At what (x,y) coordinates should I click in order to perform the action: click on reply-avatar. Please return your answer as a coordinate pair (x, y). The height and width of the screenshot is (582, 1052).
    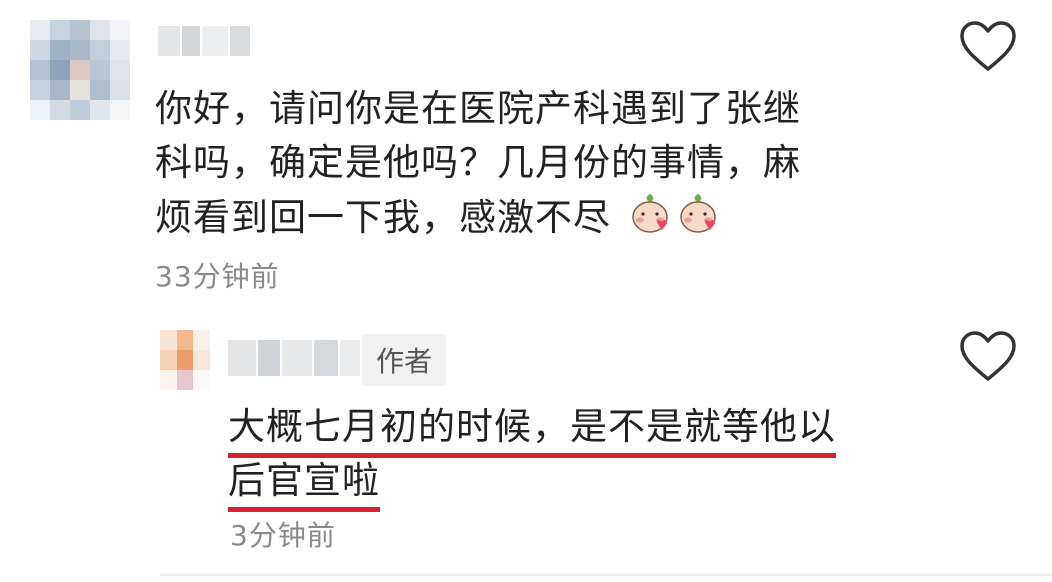
    Looking at the image, I should click on (185, 360).